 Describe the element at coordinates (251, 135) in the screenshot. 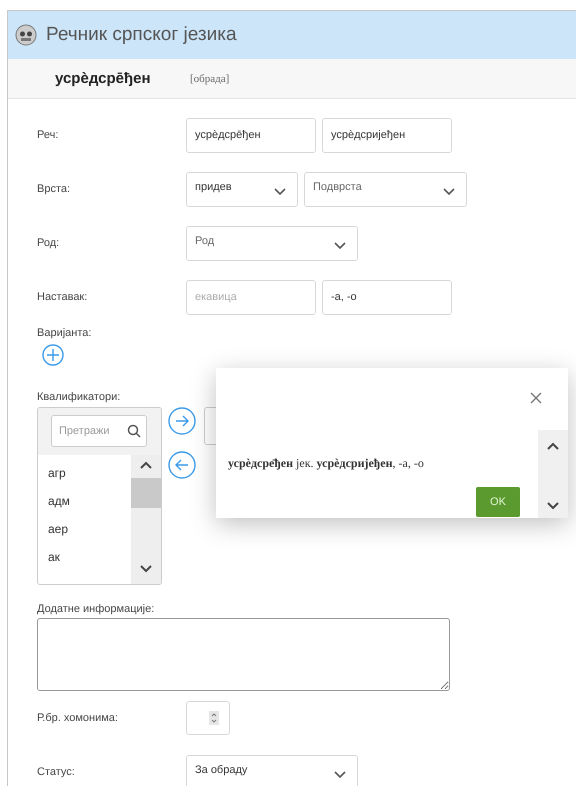

I see `text-field: усрѐдсре̄ђен` at that location.